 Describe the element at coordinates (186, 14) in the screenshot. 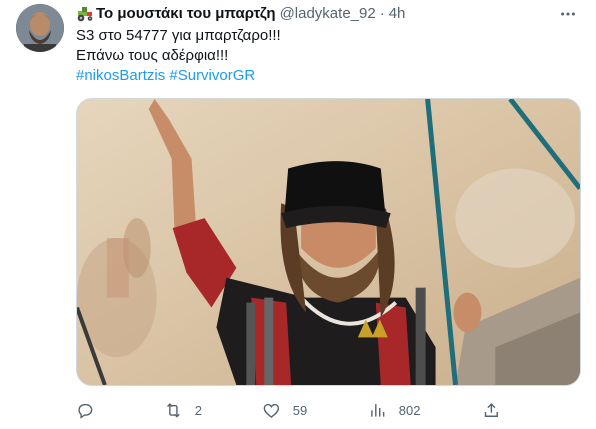

I see `display-name: Το μουστάκι του μπαρτζη` at that location.